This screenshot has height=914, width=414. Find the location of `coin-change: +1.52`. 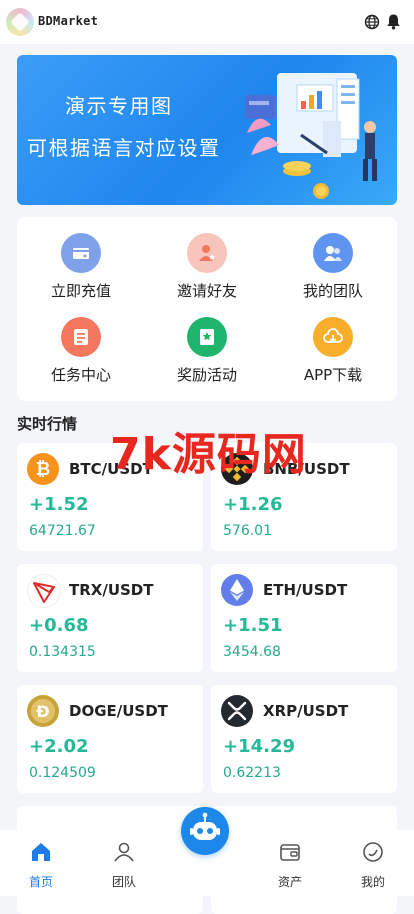

coin-change: +1.52 is located at coordinates (59, 504).